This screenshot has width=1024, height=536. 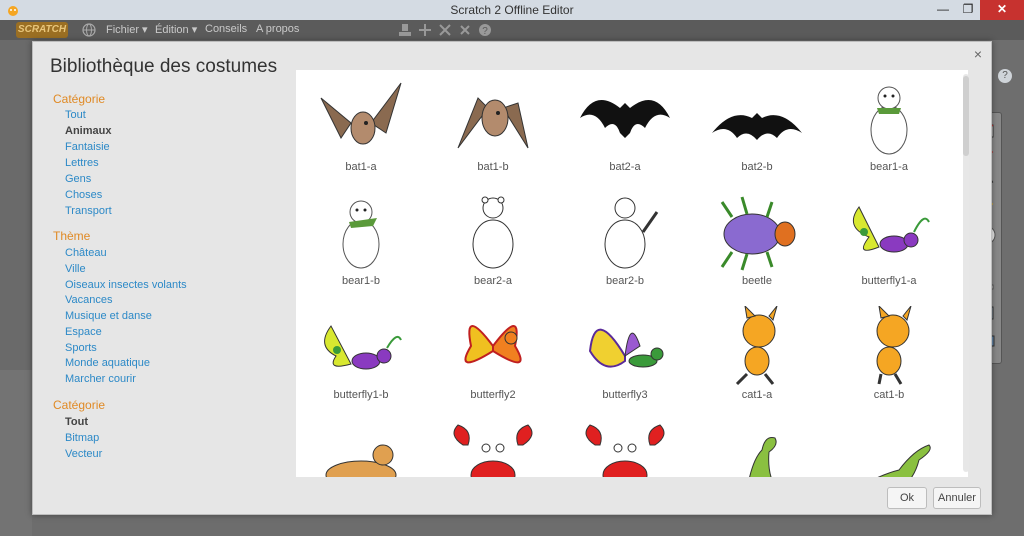 What do you see at coordinates (361, 167) in the screenshot?
I see `costume-label: bat1-a` at bounding box center [361, 167].